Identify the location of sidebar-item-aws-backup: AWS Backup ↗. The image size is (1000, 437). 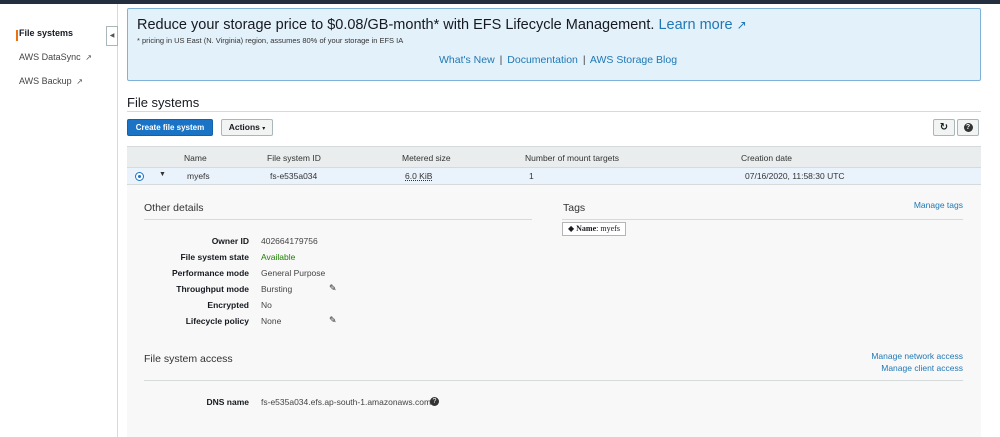
(51, 81).